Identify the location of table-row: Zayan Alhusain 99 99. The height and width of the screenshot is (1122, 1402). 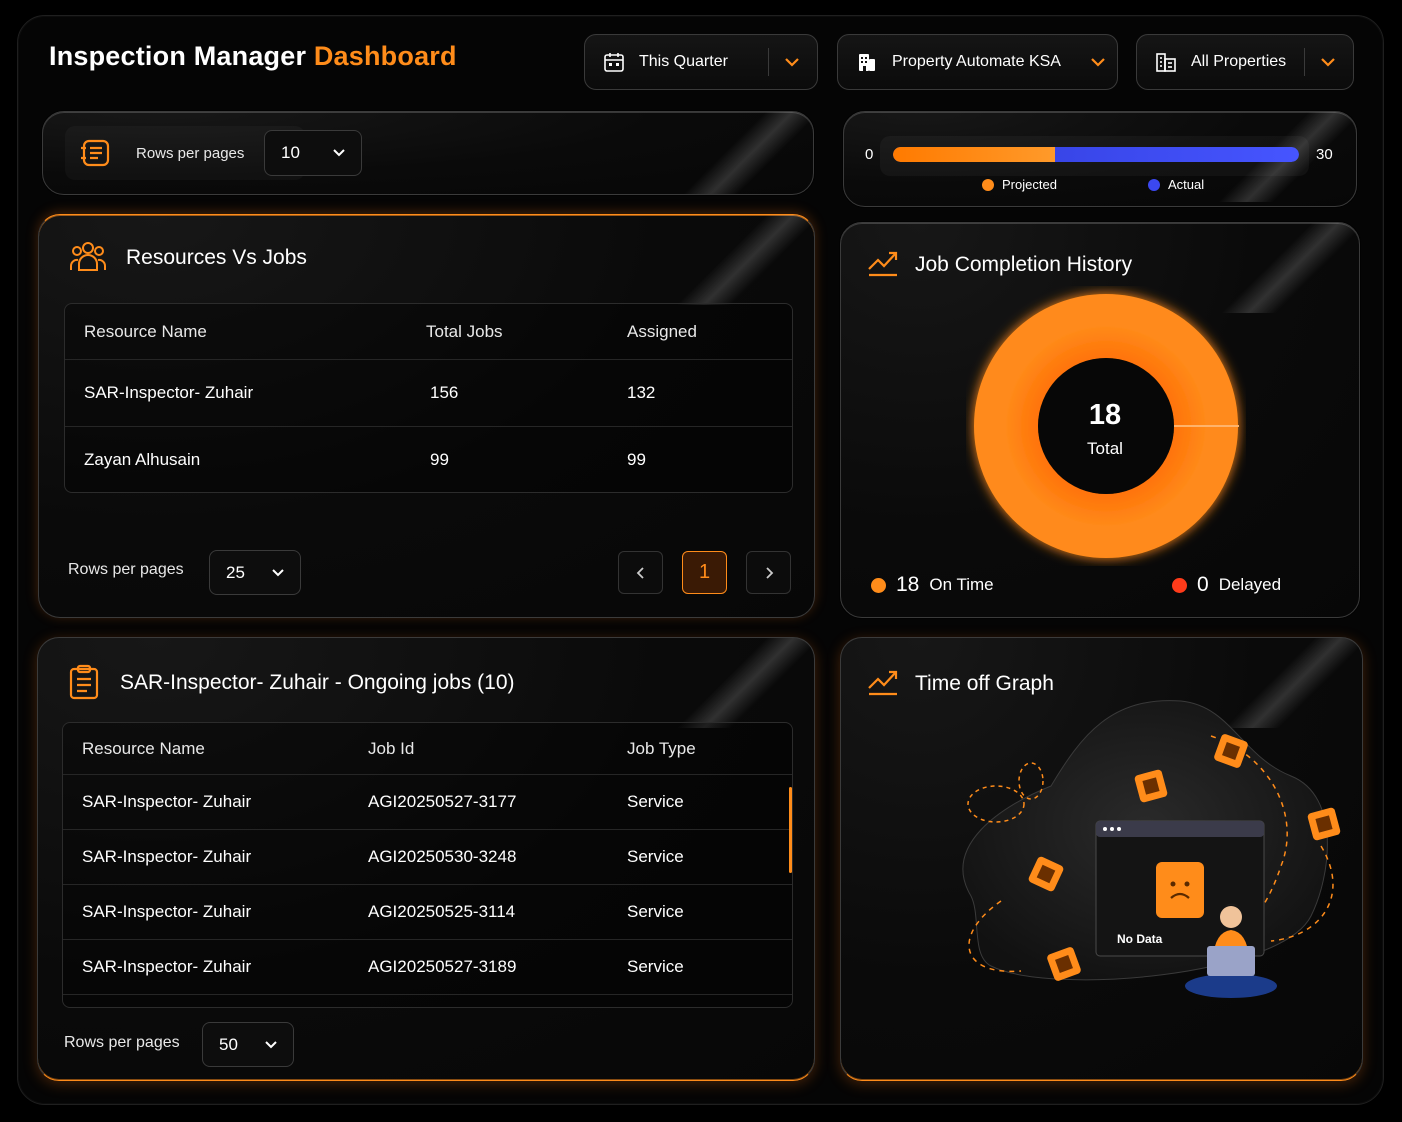
(428, 460).